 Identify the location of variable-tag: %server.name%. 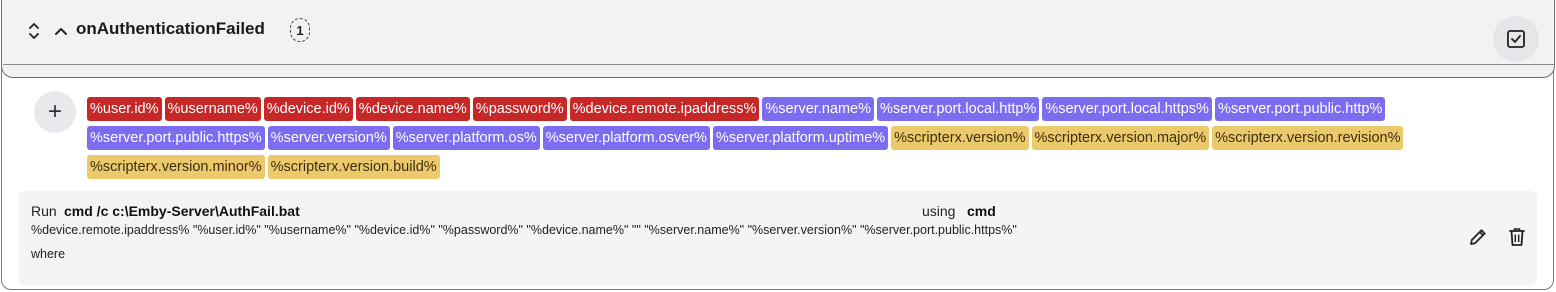
(818, 109).